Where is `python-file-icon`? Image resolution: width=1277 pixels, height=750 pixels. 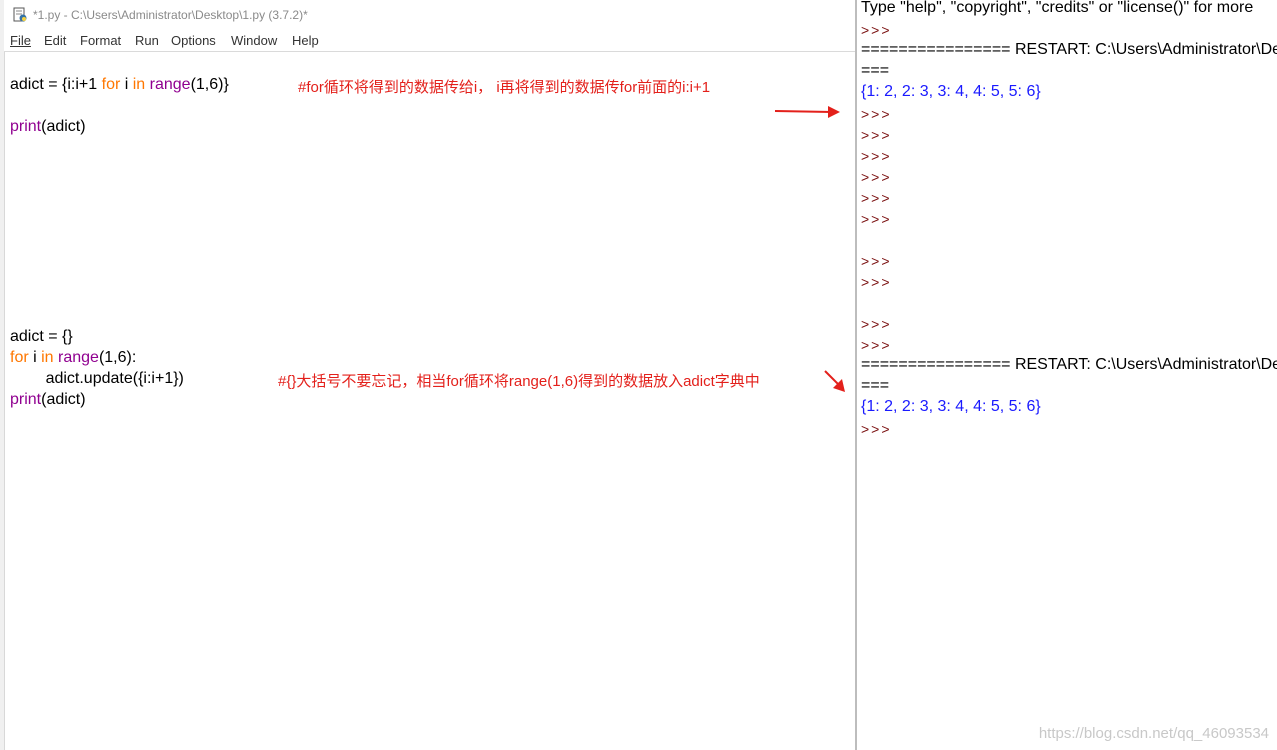 python-file-icon is located at coordinates (20, 14).